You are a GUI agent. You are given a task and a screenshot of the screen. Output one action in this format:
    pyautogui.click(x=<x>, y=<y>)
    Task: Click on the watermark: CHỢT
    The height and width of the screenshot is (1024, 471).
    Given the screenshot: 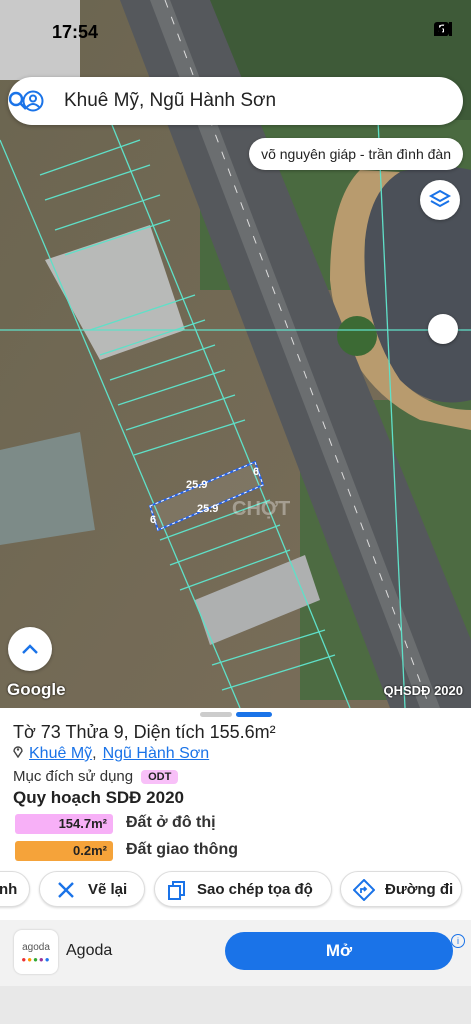 What is the action you would take?
    pyautogui.click(x=261, y=509)
    